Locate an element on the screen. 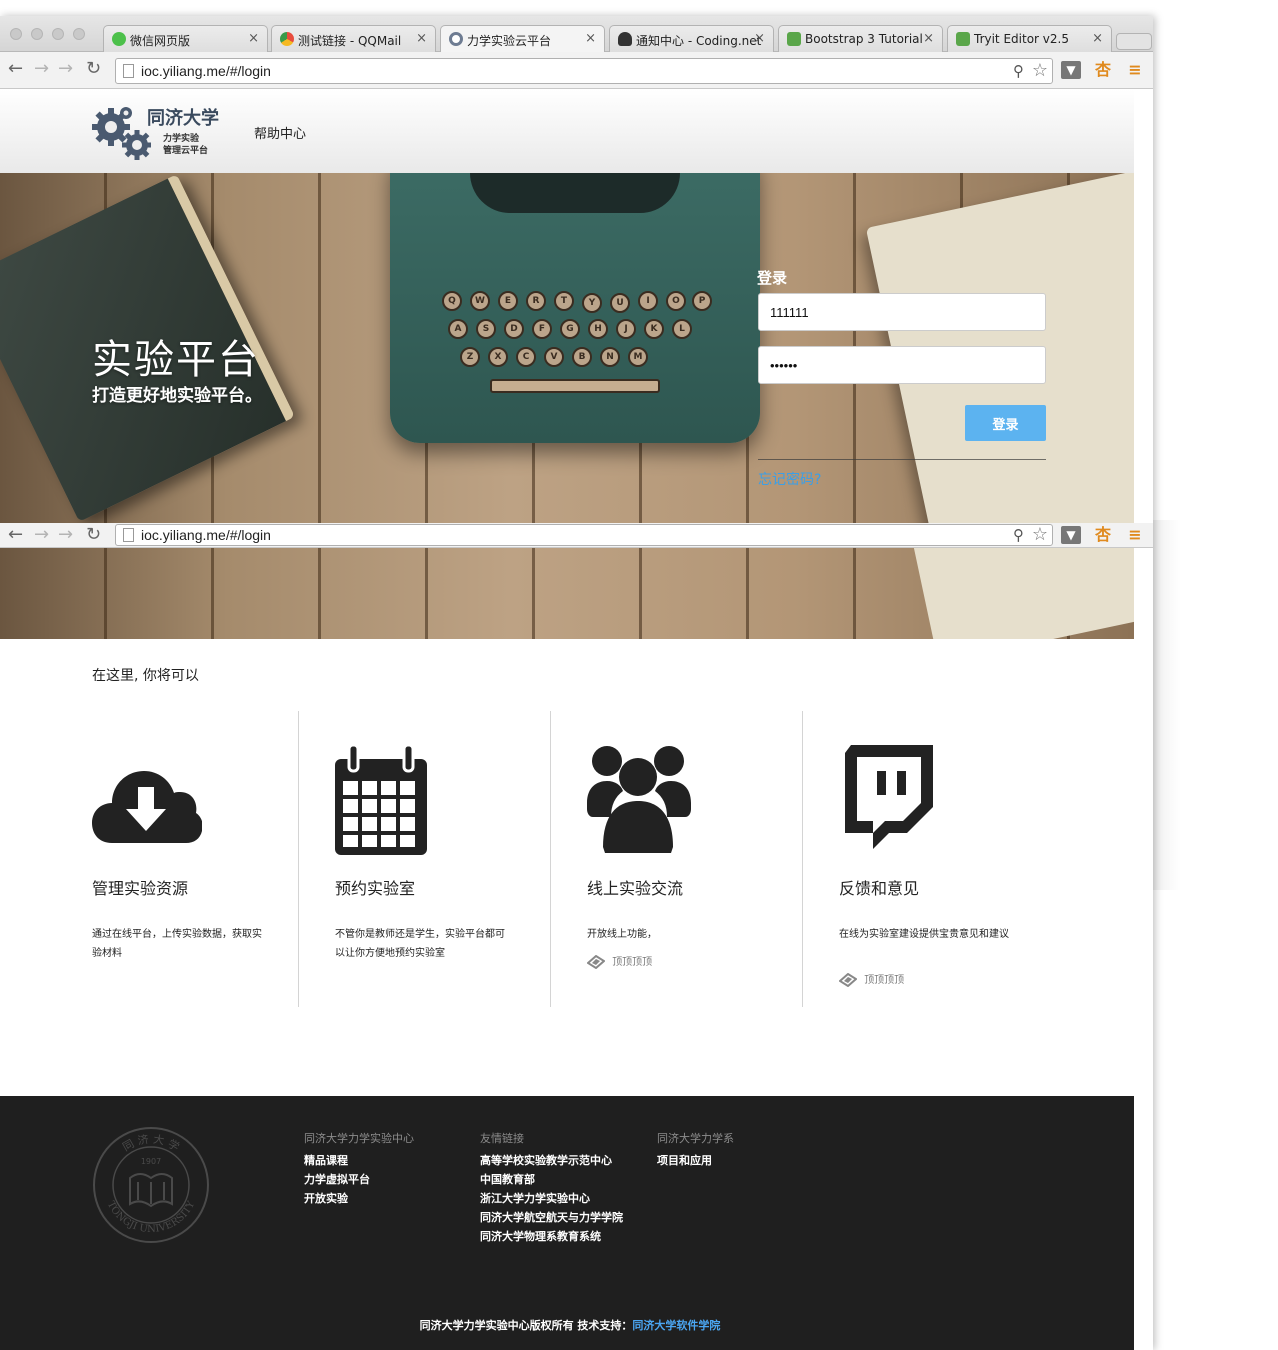 The height and width of the screenshot is (1350, 1278). logo-subtitle-line2: 管理云平台 is located at coordinates (186, 151).